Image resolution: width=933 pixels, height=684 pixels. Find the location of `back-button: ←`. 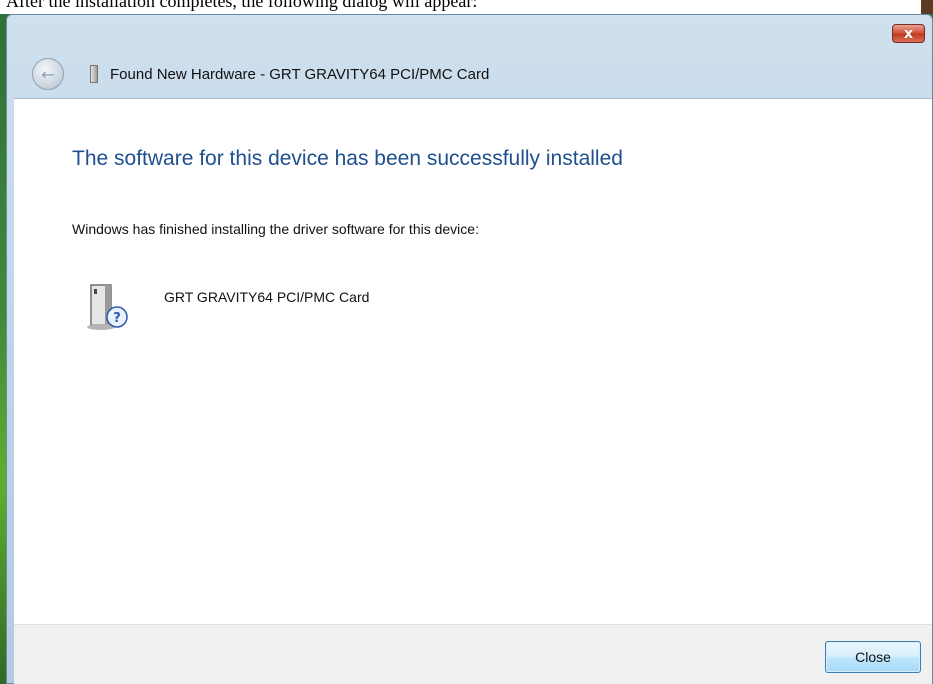

back-button: ← is located at coordinates (48, 74).